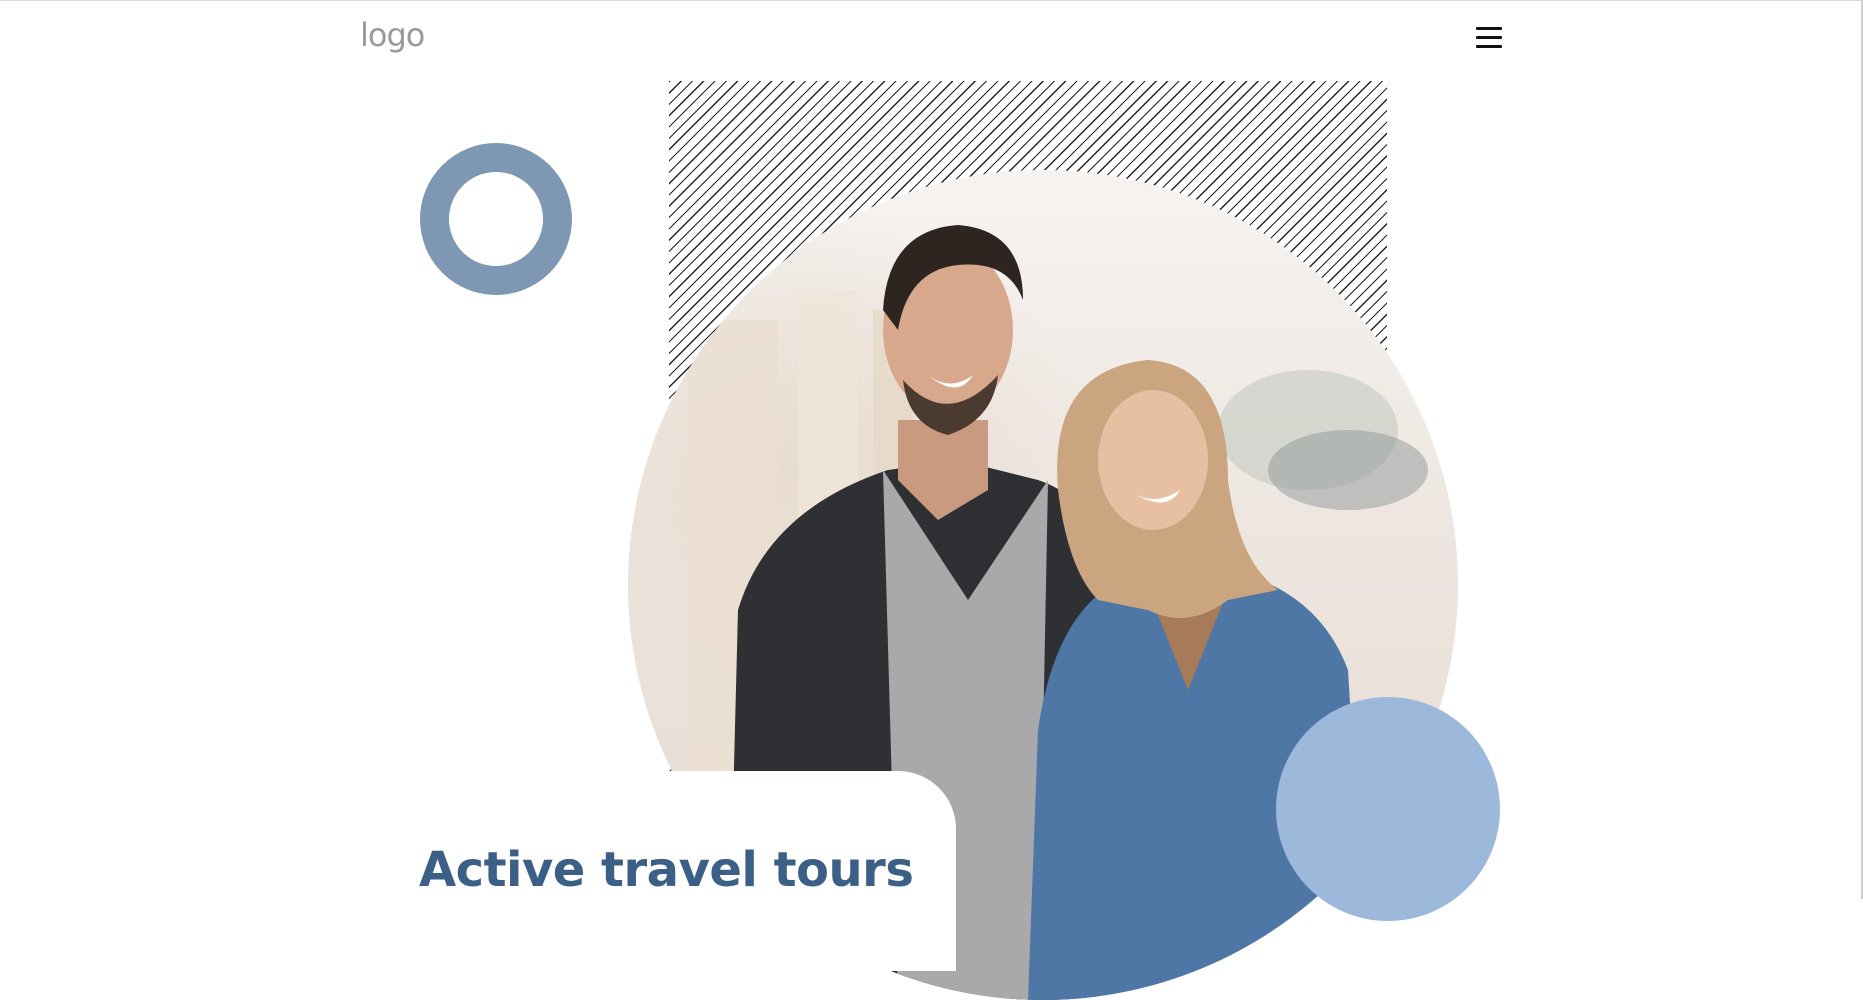 The height and width of the screenshot is (1000, 1863). I want to click on hero-heading: Active travel tours, so click(666, 870).